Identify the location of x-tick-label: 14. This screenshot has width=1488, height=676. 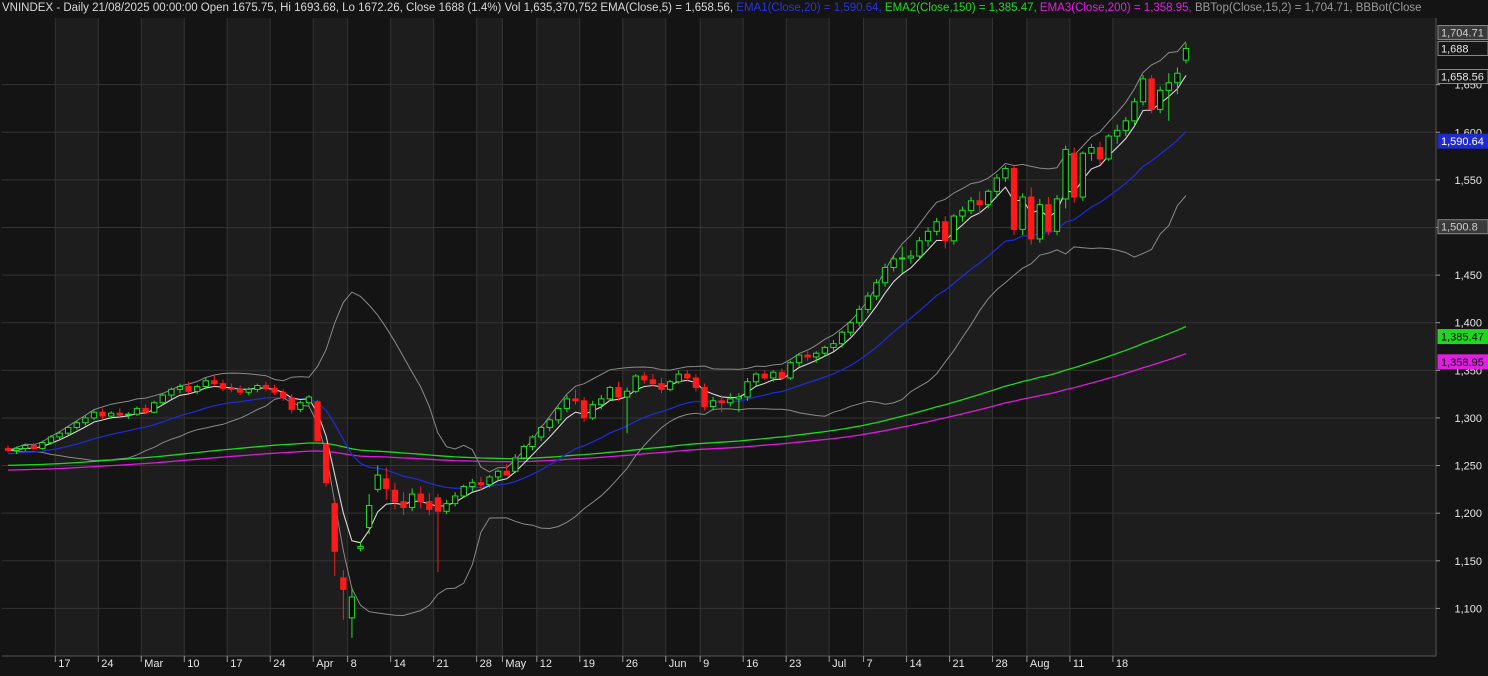
(400, 664).